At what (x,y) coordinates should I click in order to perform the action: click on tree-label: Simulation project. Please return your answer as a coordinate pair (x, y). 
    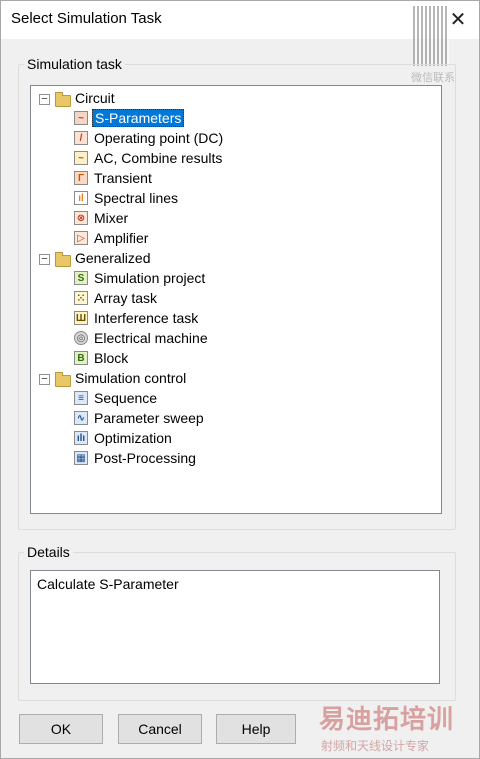
    Looking at the image, I should click on (150, 278).